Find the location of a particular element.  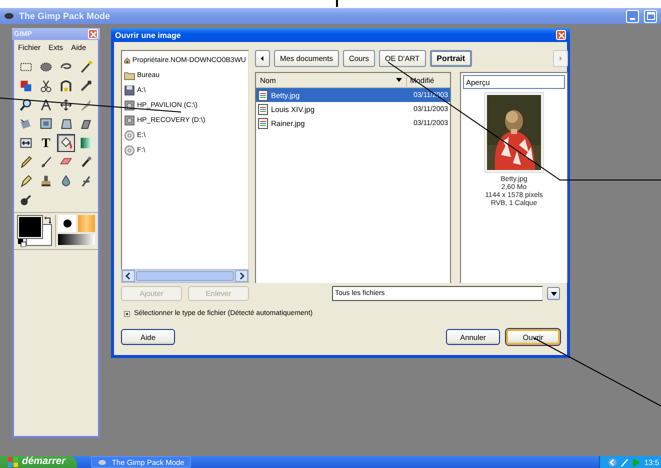

horizontal-scrollbar is located at coordinates (185, 276).